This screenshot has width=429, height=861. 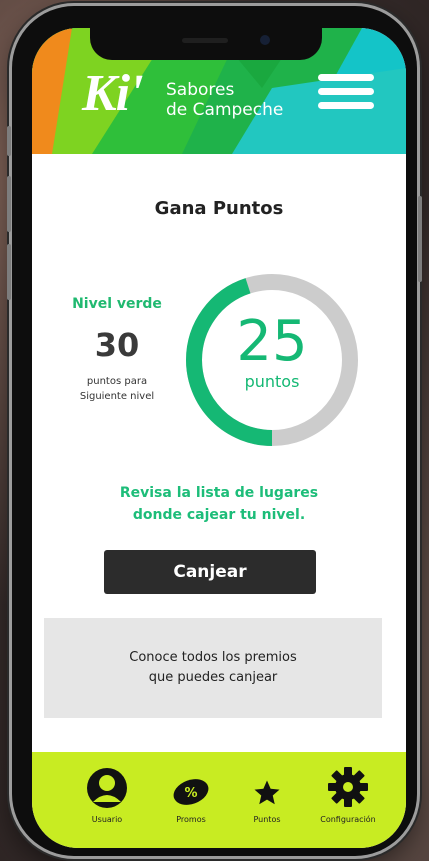 What do you see at coordinates (219, 208) in the screenshot?
I see `page-title: Gana Puntos` at bounding box center [219, 208].